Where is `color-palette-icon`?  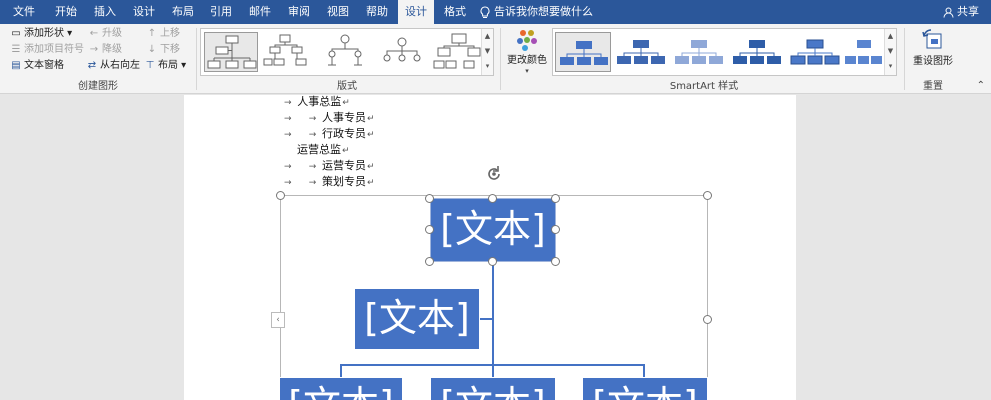
color-palette-icon is located at coordinates (527, 40).